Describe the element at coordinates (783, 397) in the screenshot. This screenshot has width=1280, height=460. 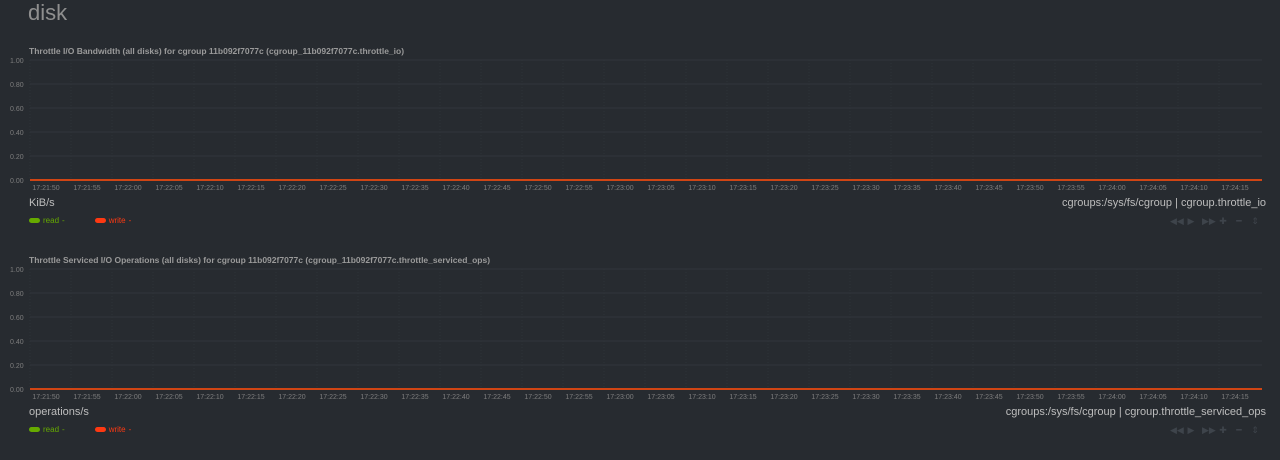
I see `x-tick-label: 17:23:20` at that location.